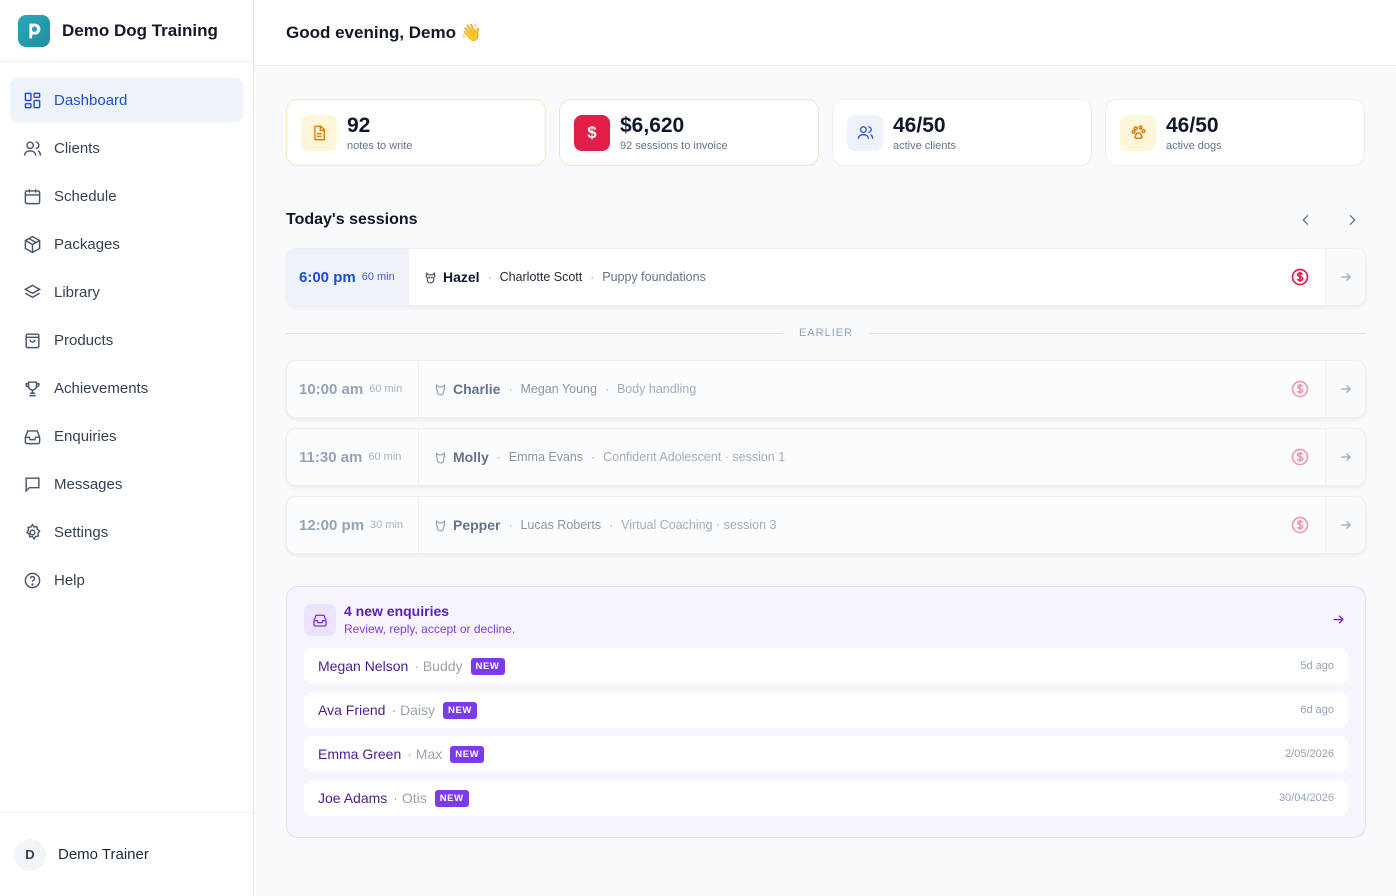  Describe the element at coordinates (363, 666) in the screenshot. I see `enquiry-name: Megan Nelson` at that location.